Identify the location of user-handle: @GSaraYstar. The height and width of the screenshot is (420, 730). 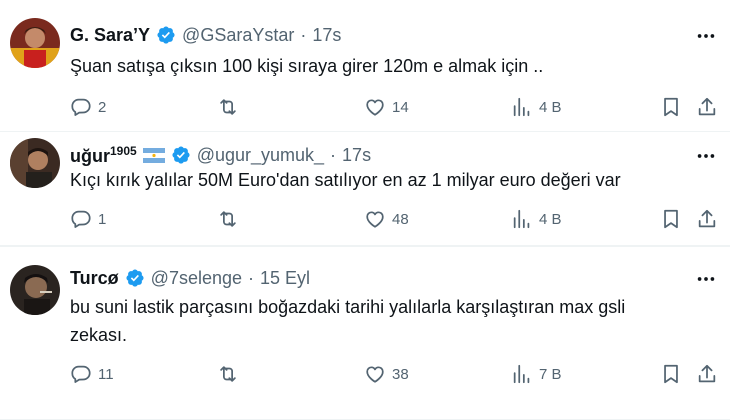
(238, 35).